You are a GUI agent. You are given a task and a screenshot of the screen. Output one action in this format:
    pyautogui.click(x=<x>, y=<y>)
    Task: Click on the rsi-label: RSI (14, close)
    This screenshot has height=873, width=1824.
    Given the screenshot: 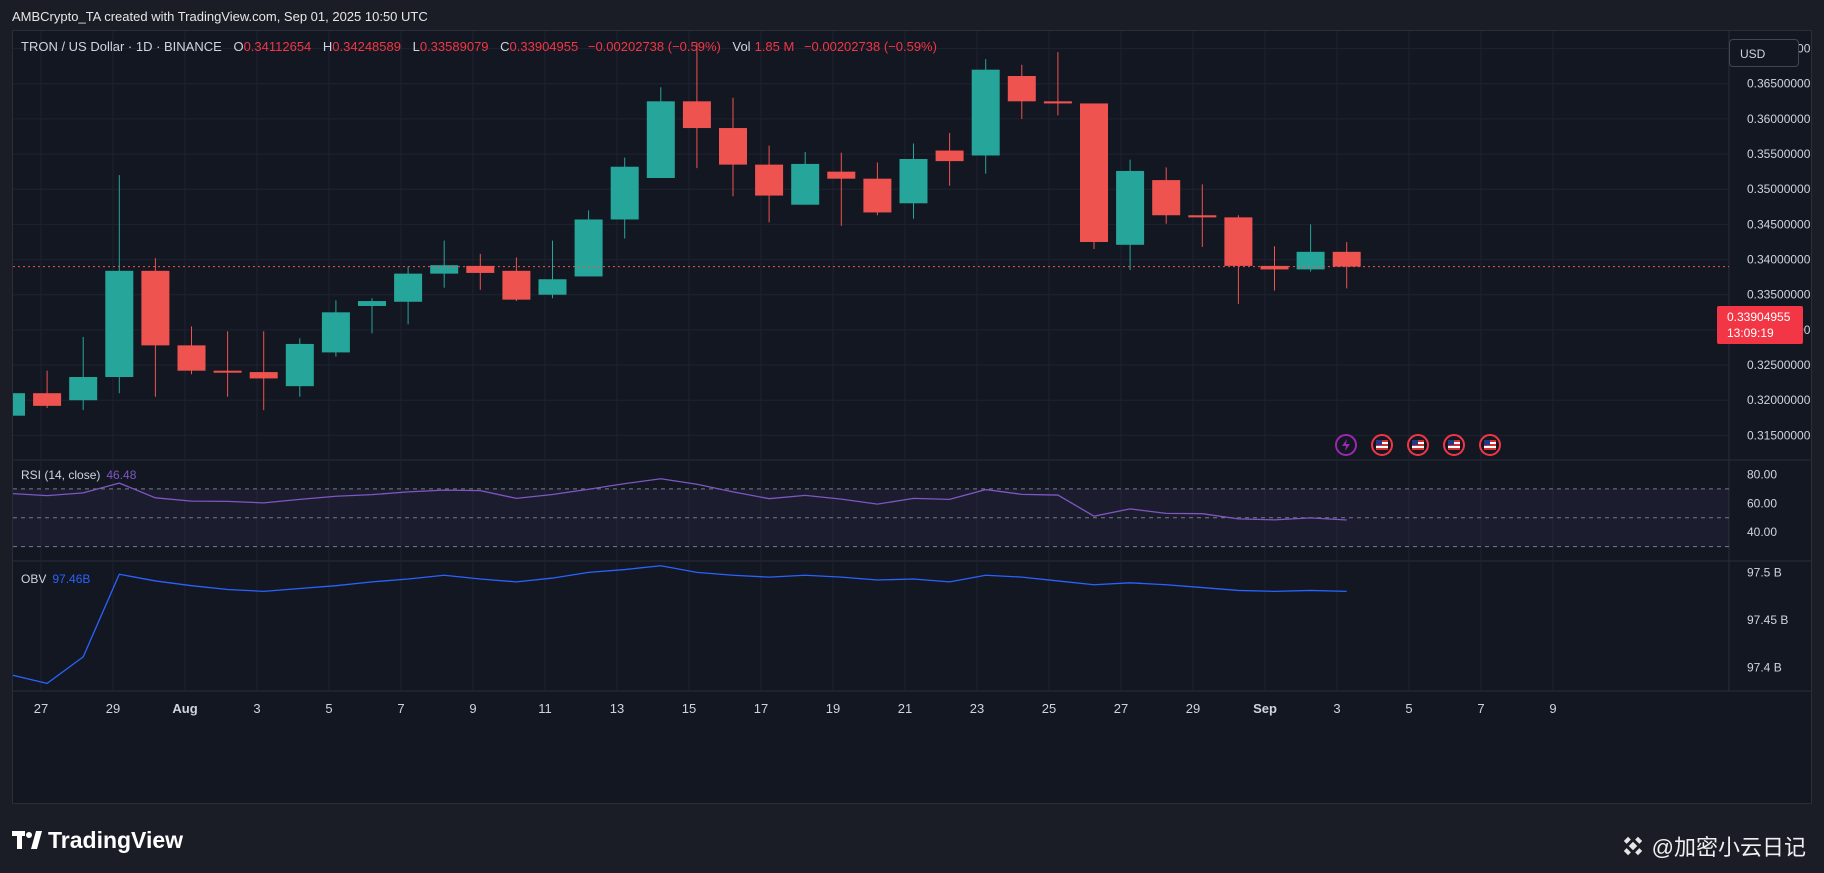 What is the action you would take?
    pyautogui.click(x=61, y=475)
    